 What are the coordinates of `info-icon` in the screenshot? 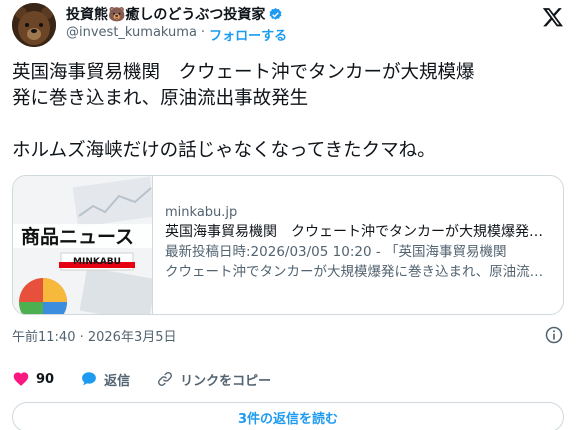 It's located at (554, 335).